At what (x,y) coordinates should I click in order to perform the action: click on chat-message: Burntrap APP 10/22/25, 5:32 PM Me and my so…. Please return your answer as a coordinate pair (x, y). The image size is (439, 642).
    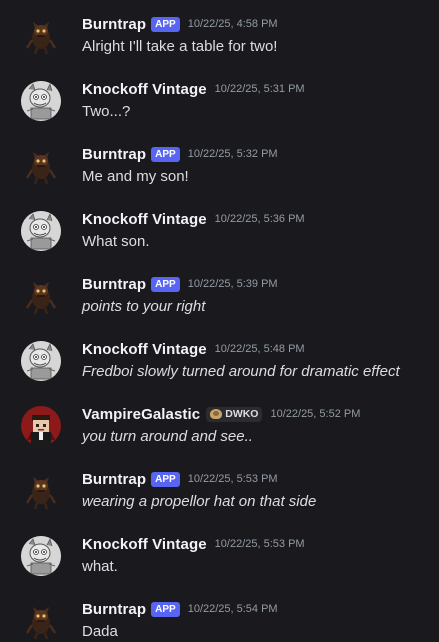
    Looking at the image, I should click on (219, 172).